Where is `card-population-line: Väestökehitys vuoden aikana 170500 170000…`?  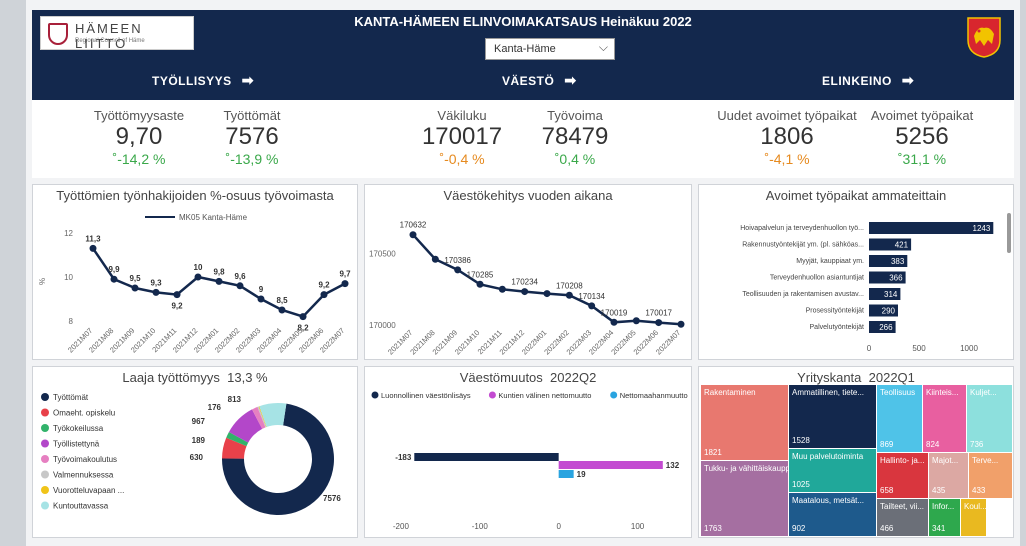
card-population-line: Väestökehitys vuoden aikana 170500 170000… is located at coordinates (528, 272).